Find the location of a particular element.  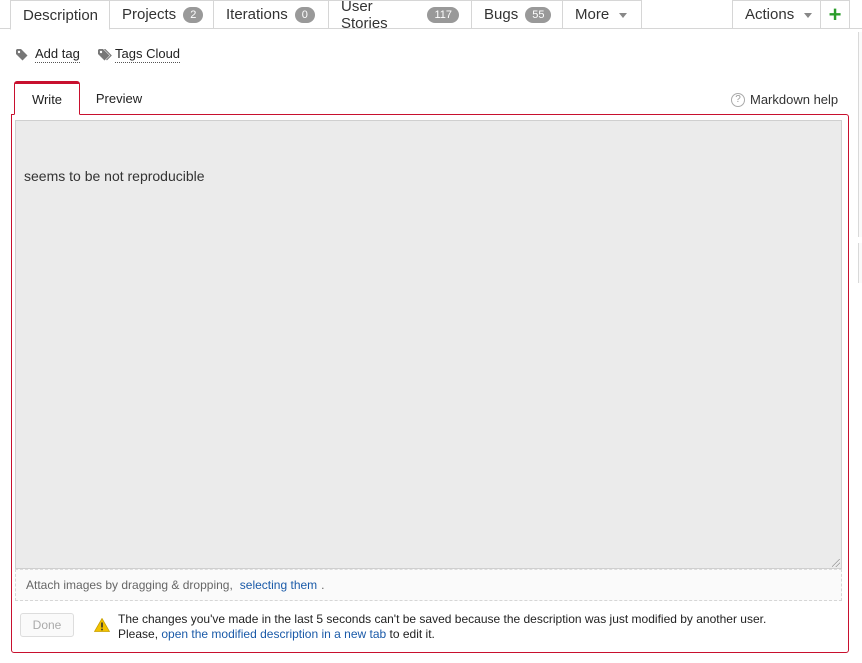

tab-bugs: Bugs 55 is located at coordinates (517, 14).